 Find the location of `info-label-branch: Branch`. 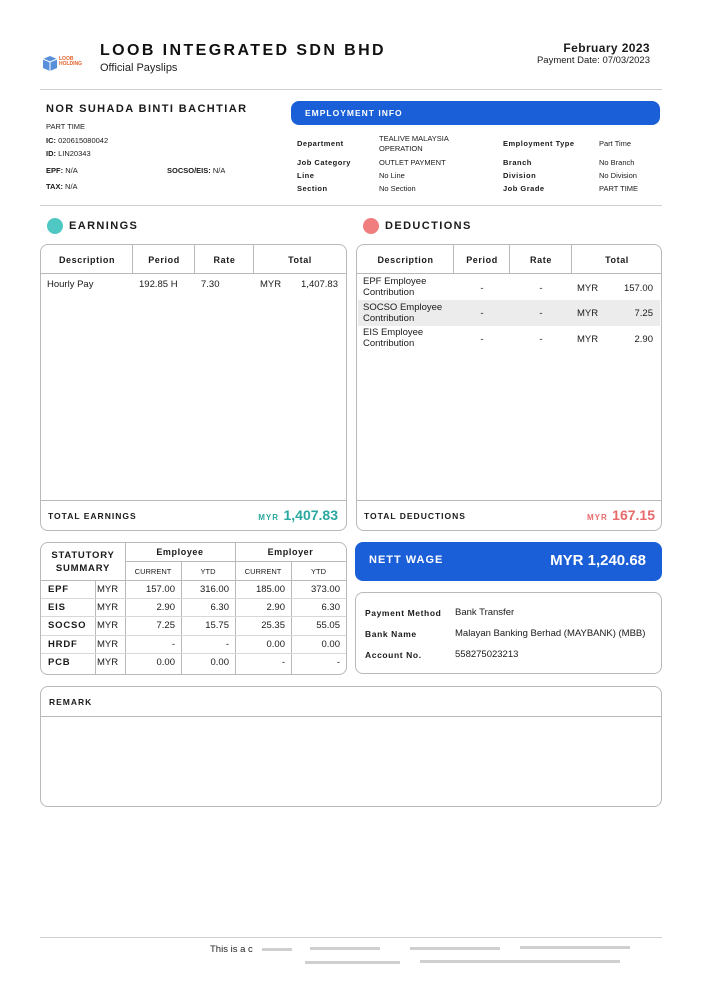

info-label-branch: Branch is located at coordinates (517, 162).